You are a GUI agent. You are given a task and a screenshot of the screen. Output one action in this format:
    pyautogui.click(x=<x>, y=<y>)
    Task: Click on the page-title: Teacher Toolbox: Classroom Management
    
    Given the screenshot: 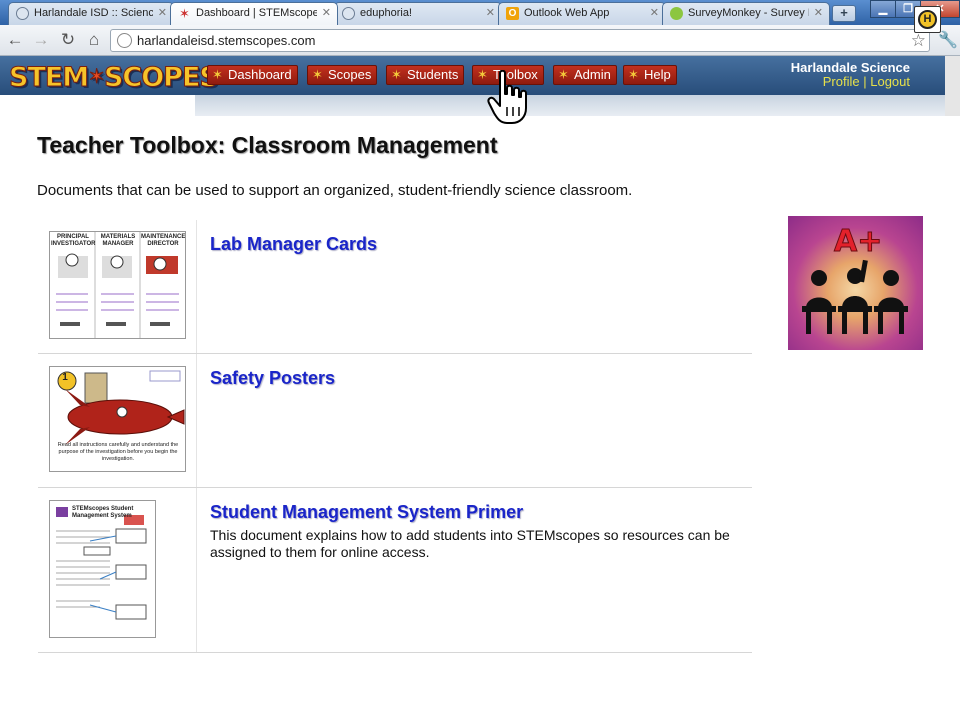 What is the action you would take?
    pyautogui.click(x=267, y=145)
    